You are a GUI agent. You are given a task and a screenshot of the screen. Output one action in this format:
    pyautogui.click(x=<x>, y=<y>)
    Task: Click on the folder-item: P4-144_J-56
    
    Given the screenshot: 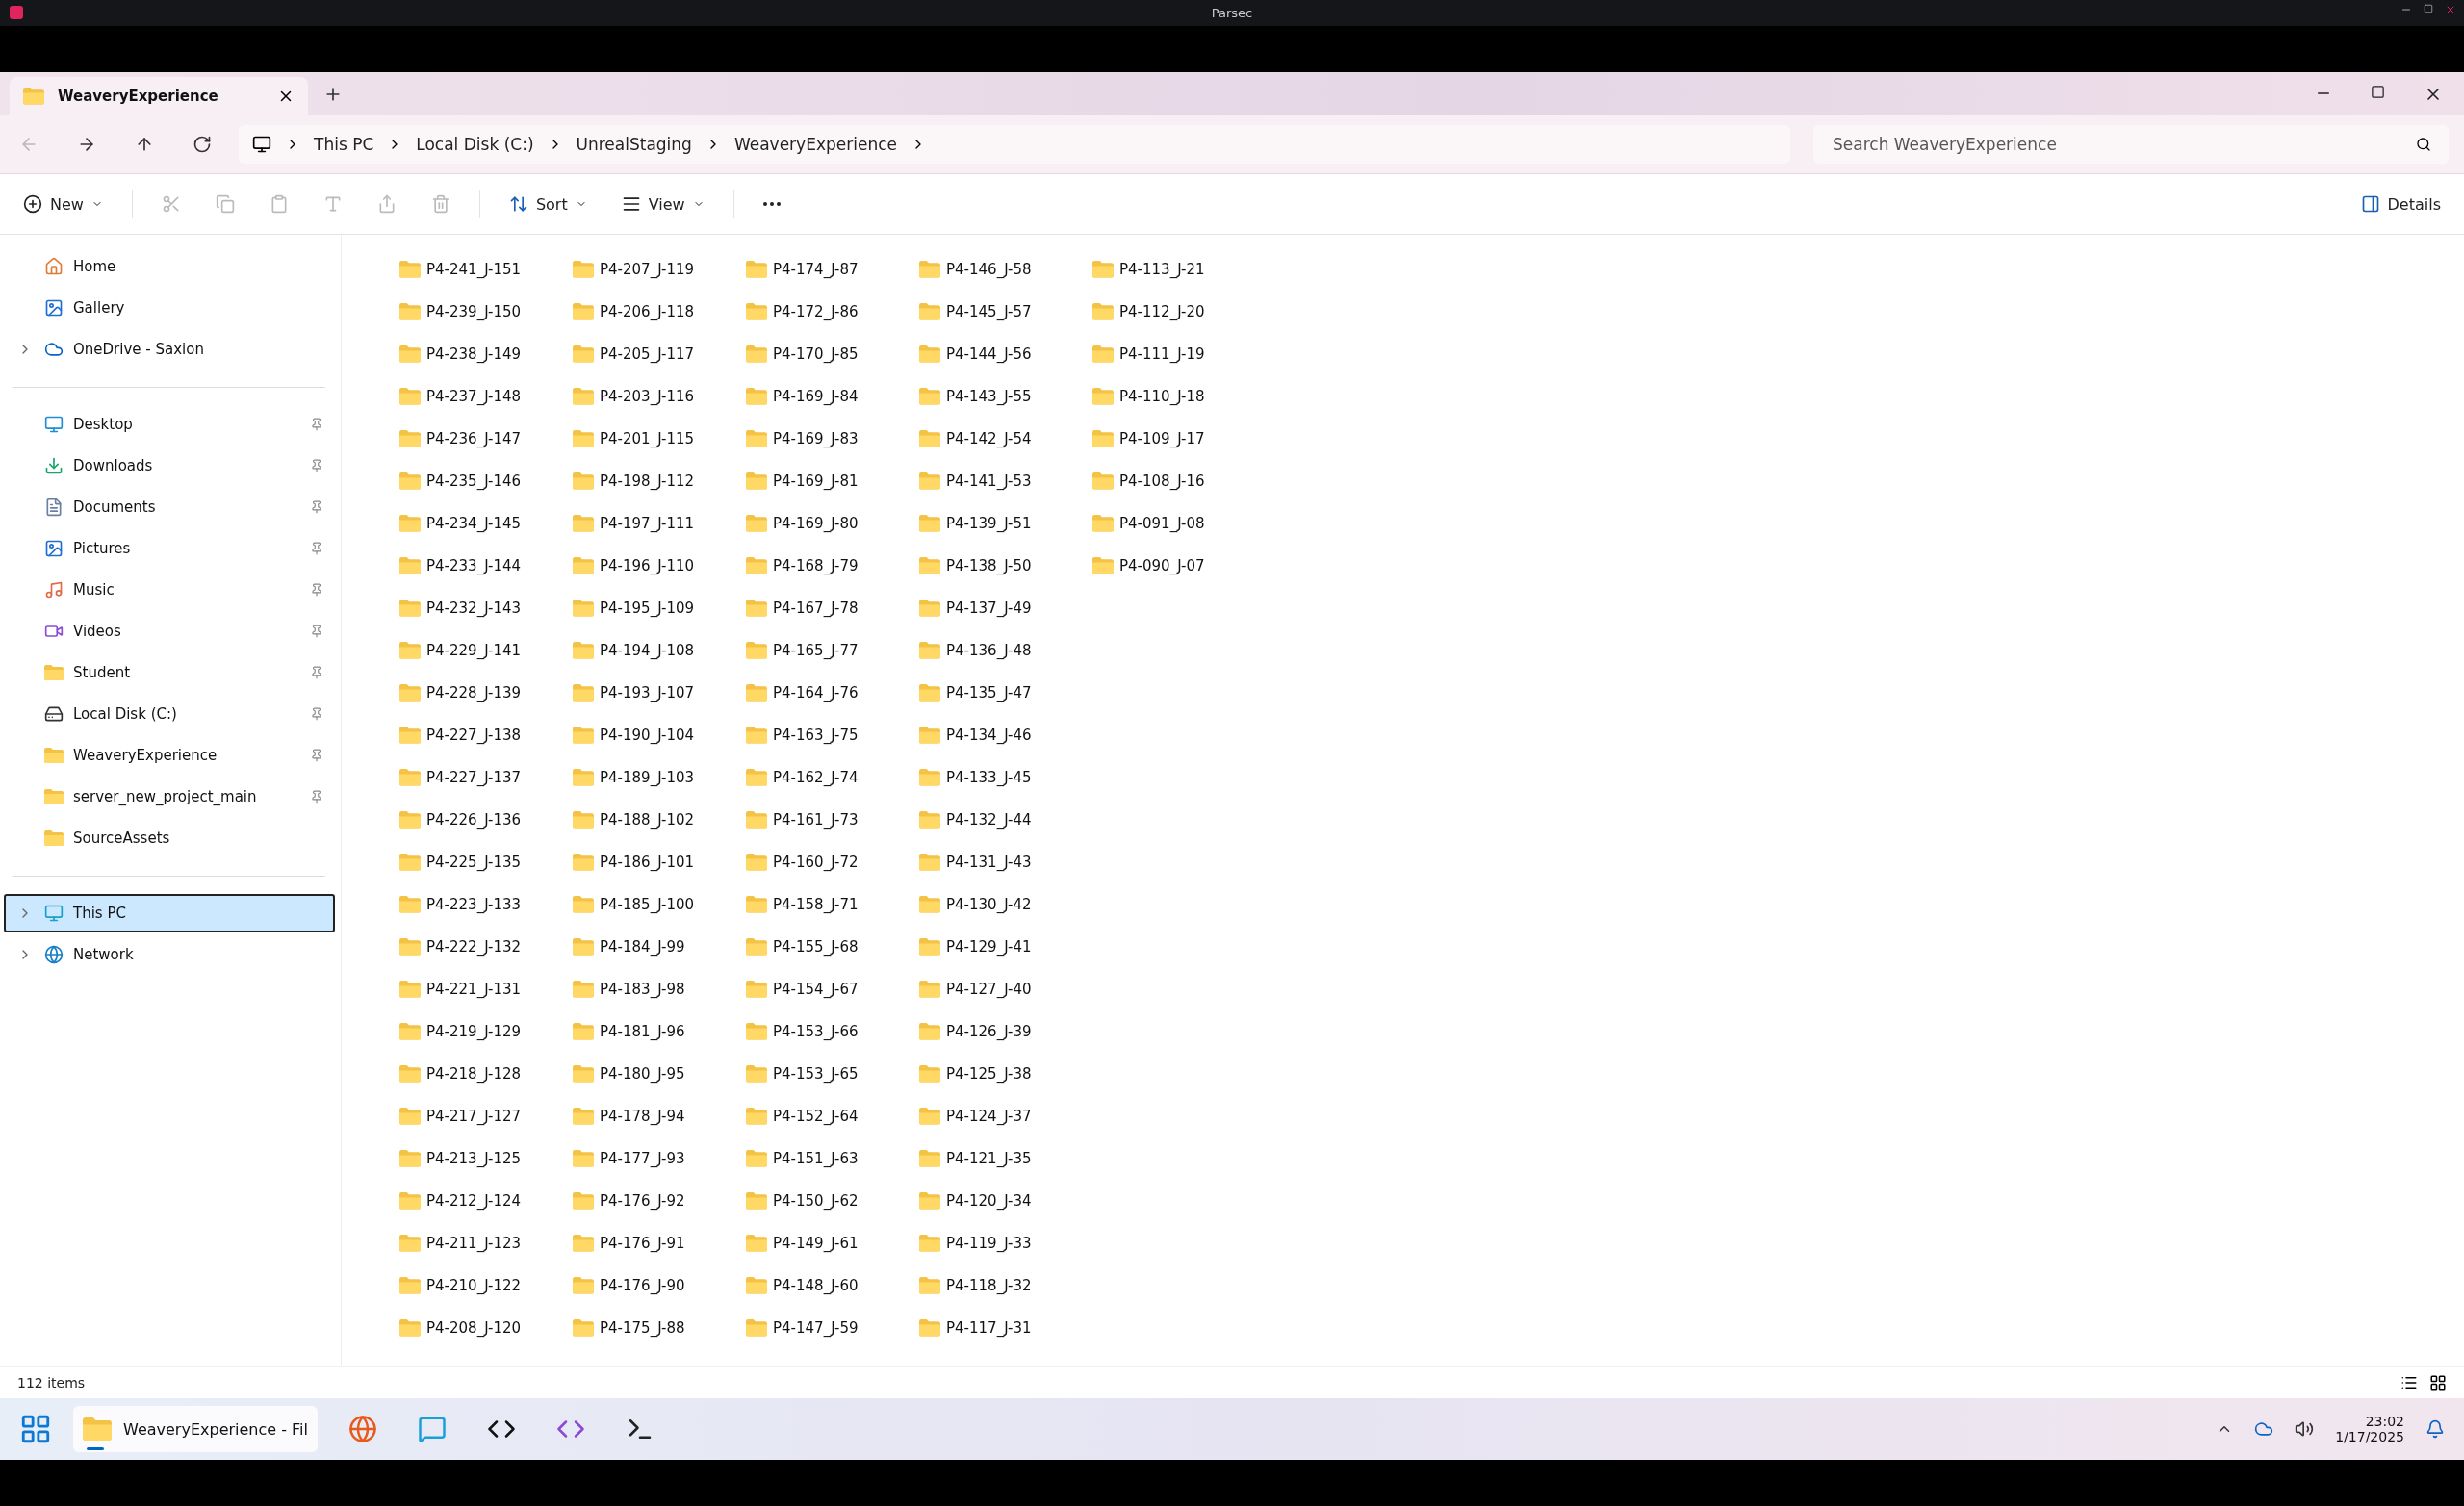 What is the action you would take?
    pyautogui.click(x=991, y=354)
    